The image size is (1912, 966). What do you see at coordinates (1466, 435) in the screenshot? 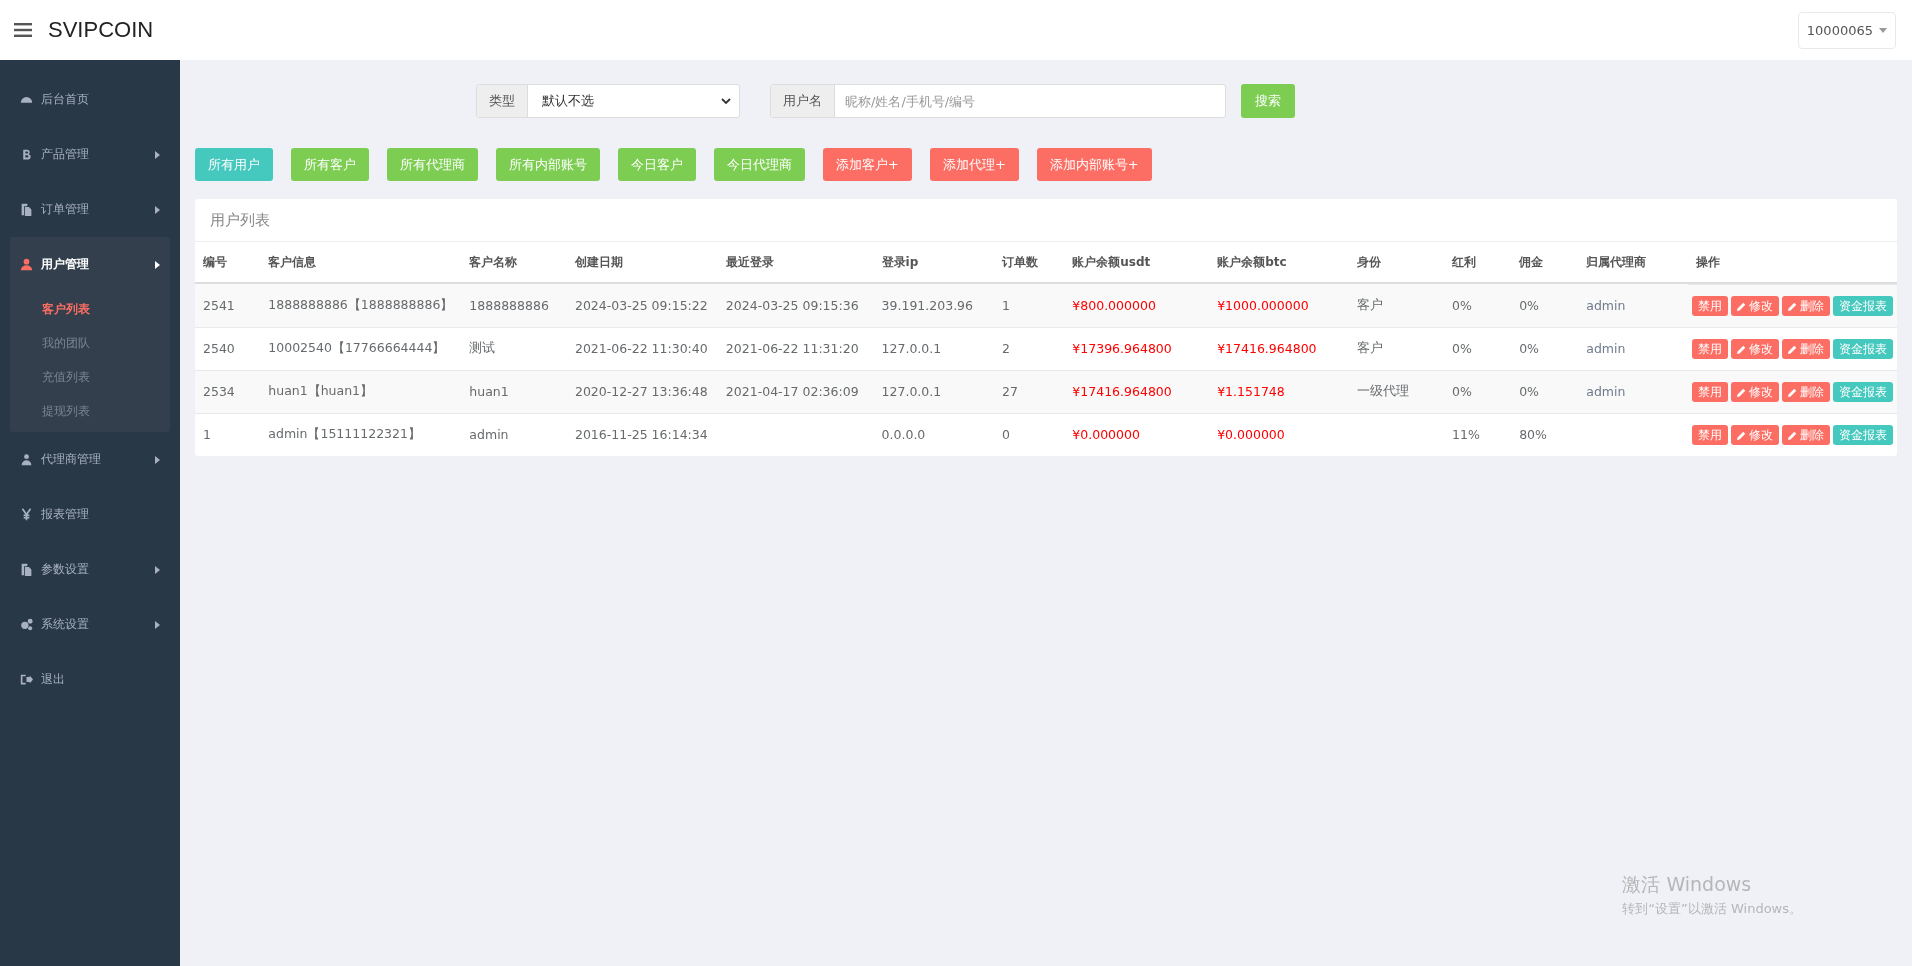
I see `table-cell: 11%` at bounding box center [1466, 435].